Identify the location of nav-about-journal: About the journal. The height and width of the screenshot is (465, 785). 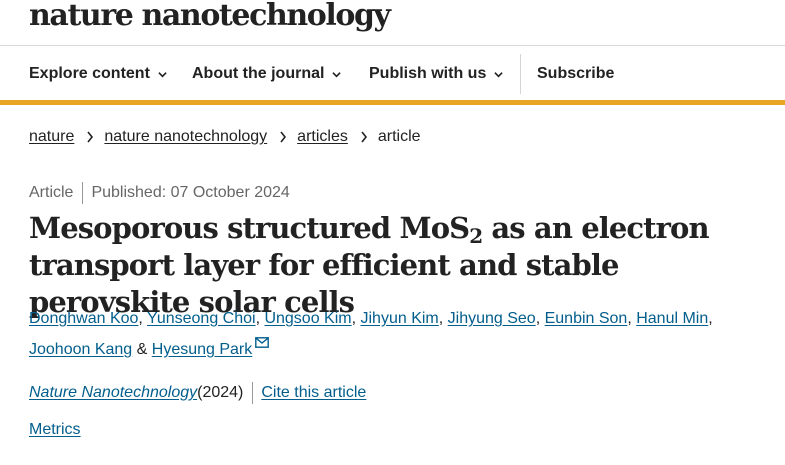
(267, 74).